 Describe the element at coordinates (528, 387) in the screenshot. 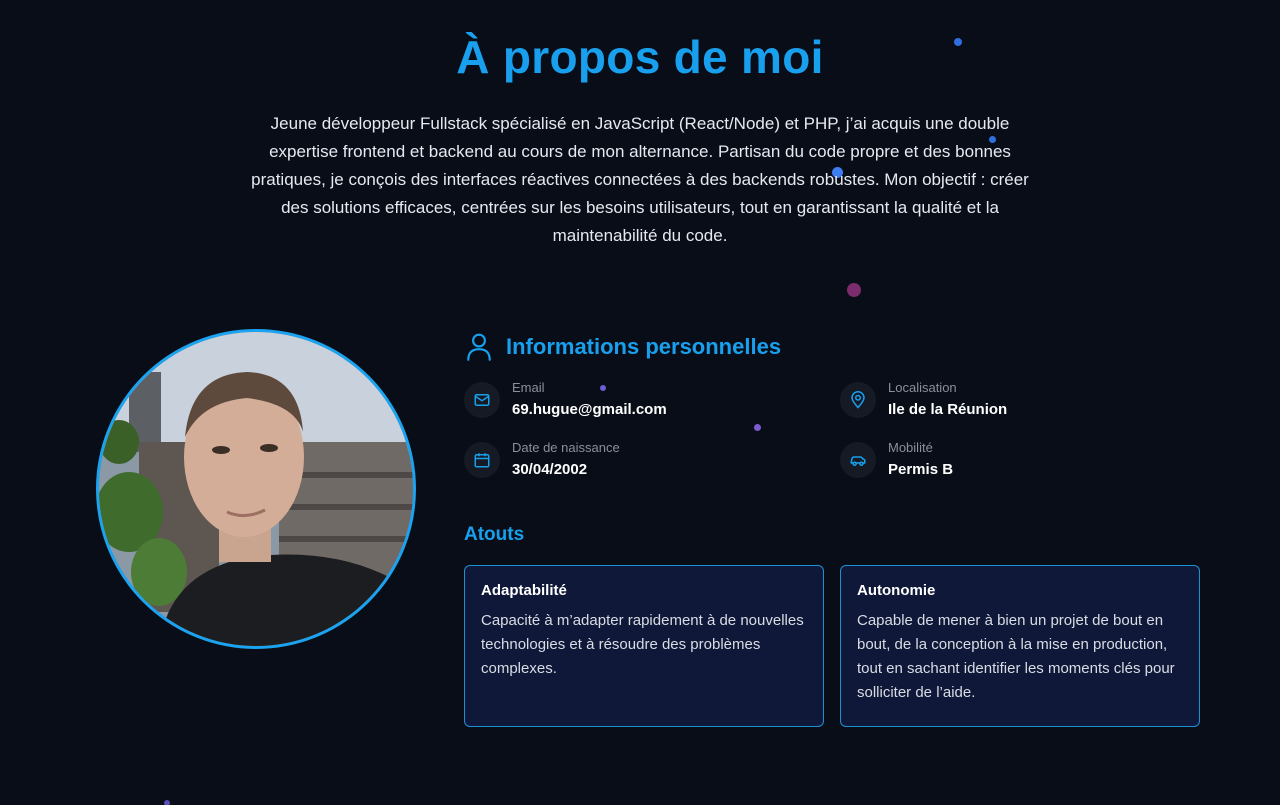

I see `info-label-email: Email` at that location.